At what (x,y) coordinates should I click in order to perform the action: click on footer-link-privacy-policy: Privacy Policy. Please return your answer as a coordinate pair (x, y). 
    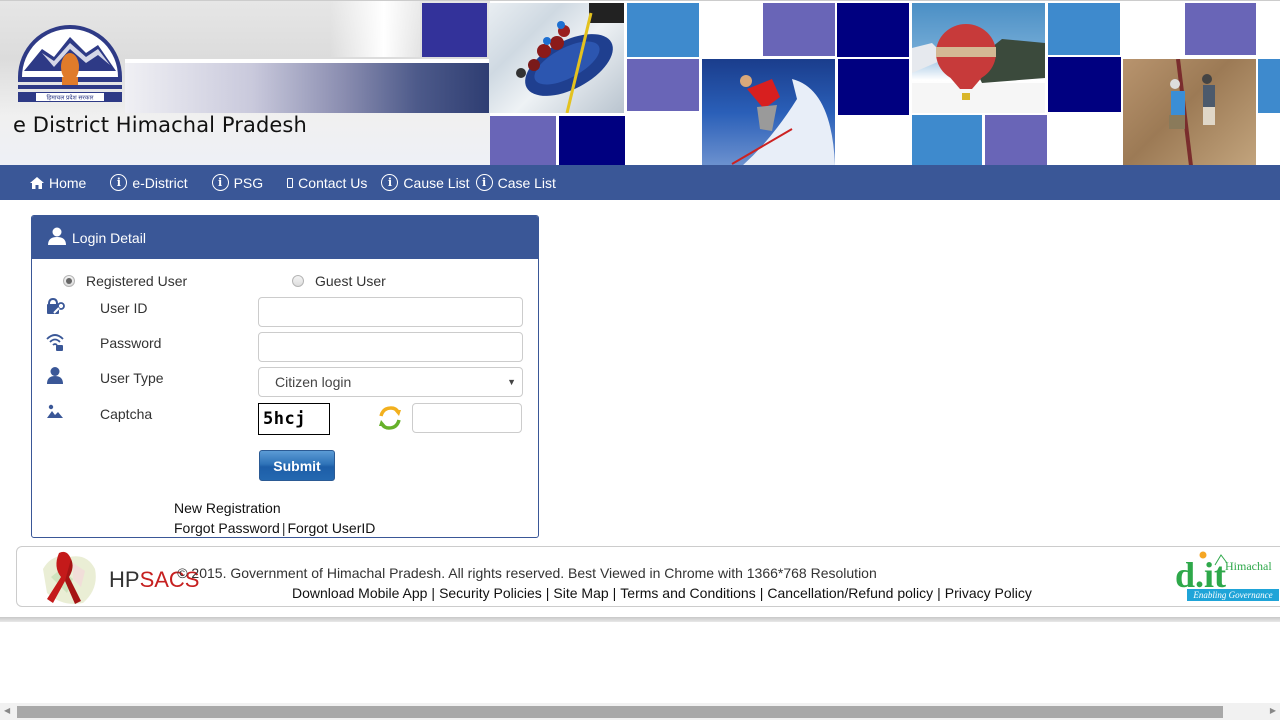
    Looking at the image, I should click on (988, 593).